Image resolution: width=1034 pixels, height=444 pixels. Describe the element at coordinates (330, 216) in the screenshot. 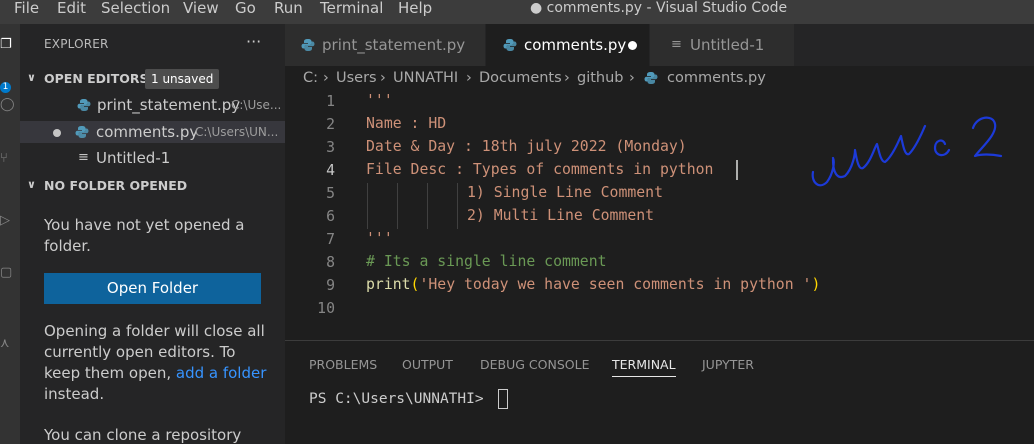

I see `line-number: 6` at that location.